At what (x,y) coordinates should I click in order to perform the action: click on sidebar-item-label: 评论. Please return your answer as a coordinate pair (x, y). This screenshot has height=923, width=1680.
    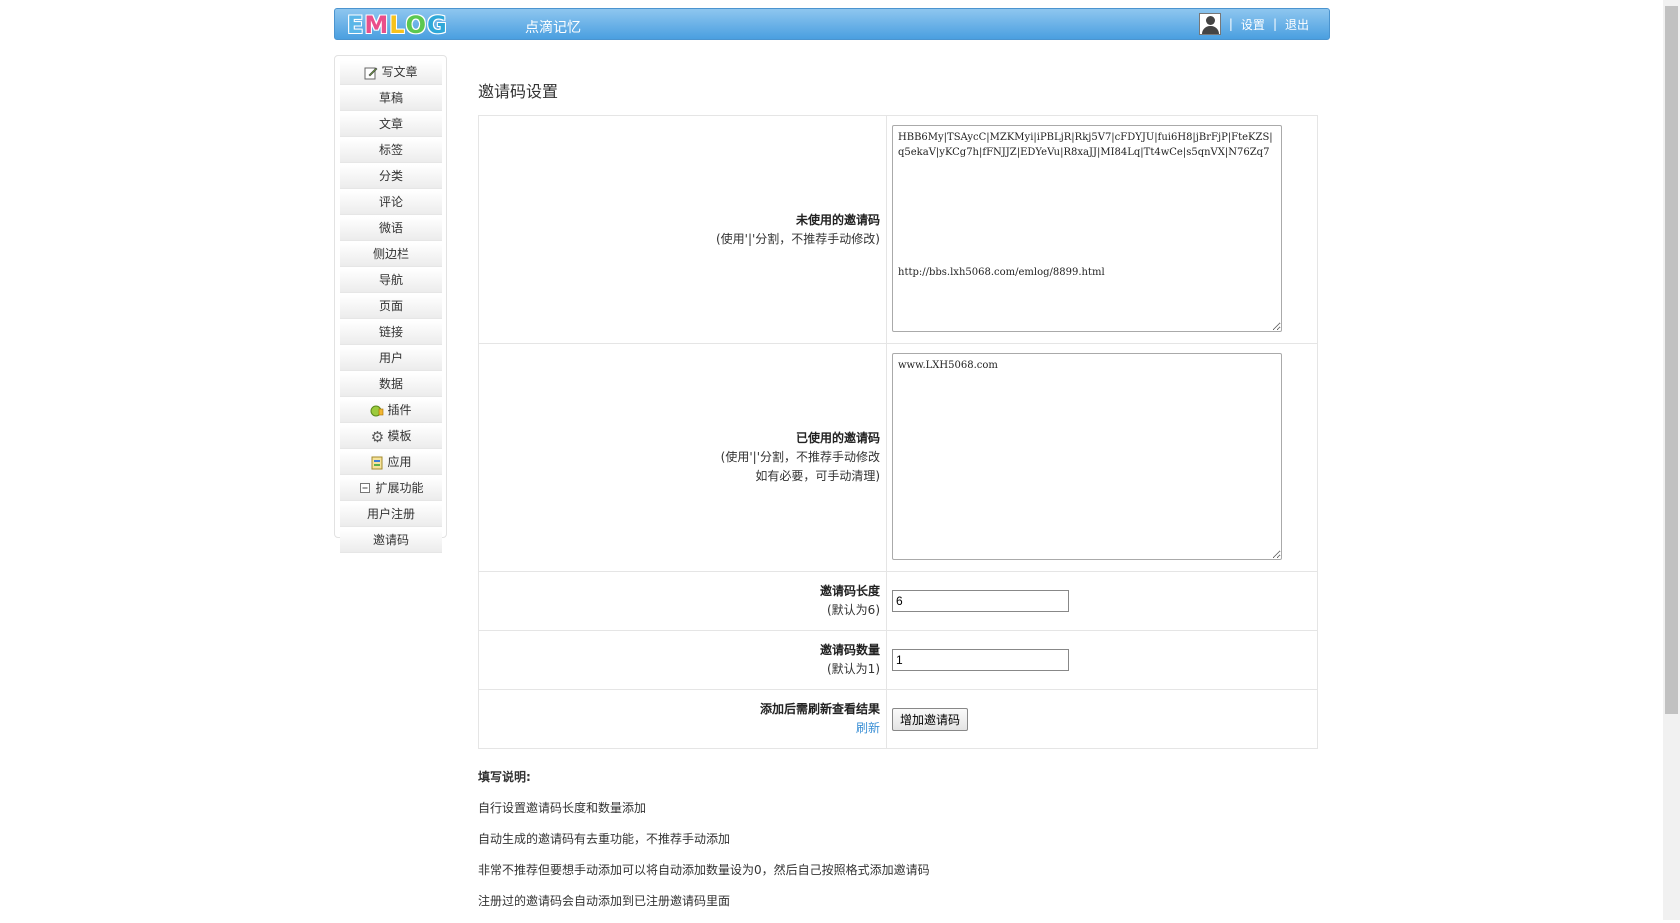
    Looking at the image, I should click on (390, 202).